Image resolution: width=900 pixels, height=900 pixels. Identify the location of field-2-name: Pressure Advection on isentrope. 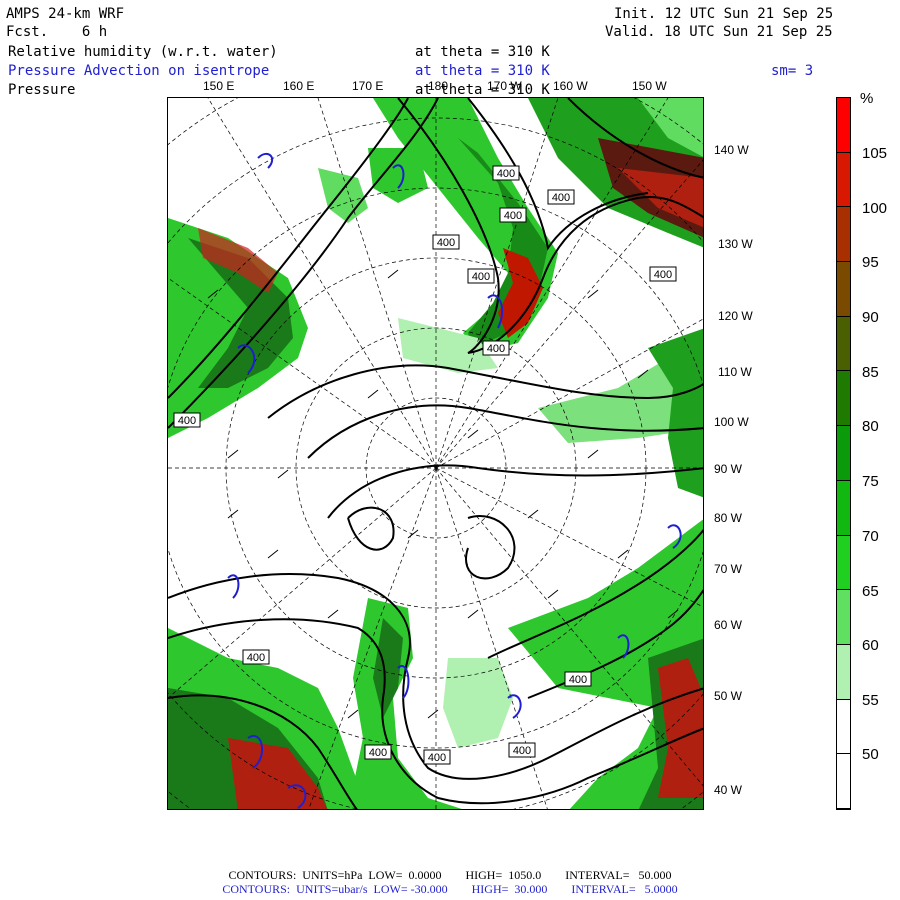
(139, 71).